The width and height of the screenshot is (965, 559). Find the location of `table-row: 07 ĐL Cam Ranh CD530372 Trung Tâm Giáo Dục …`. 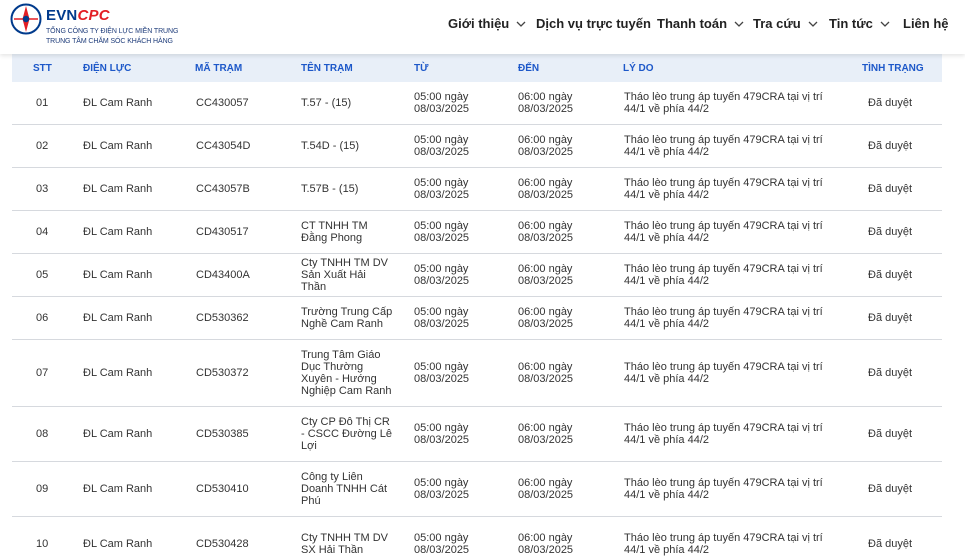

table-row: 07 ĐL Cam Ranh CD530372 Trung Tâm Giáo Dục … is located at coordinates (477, 373).